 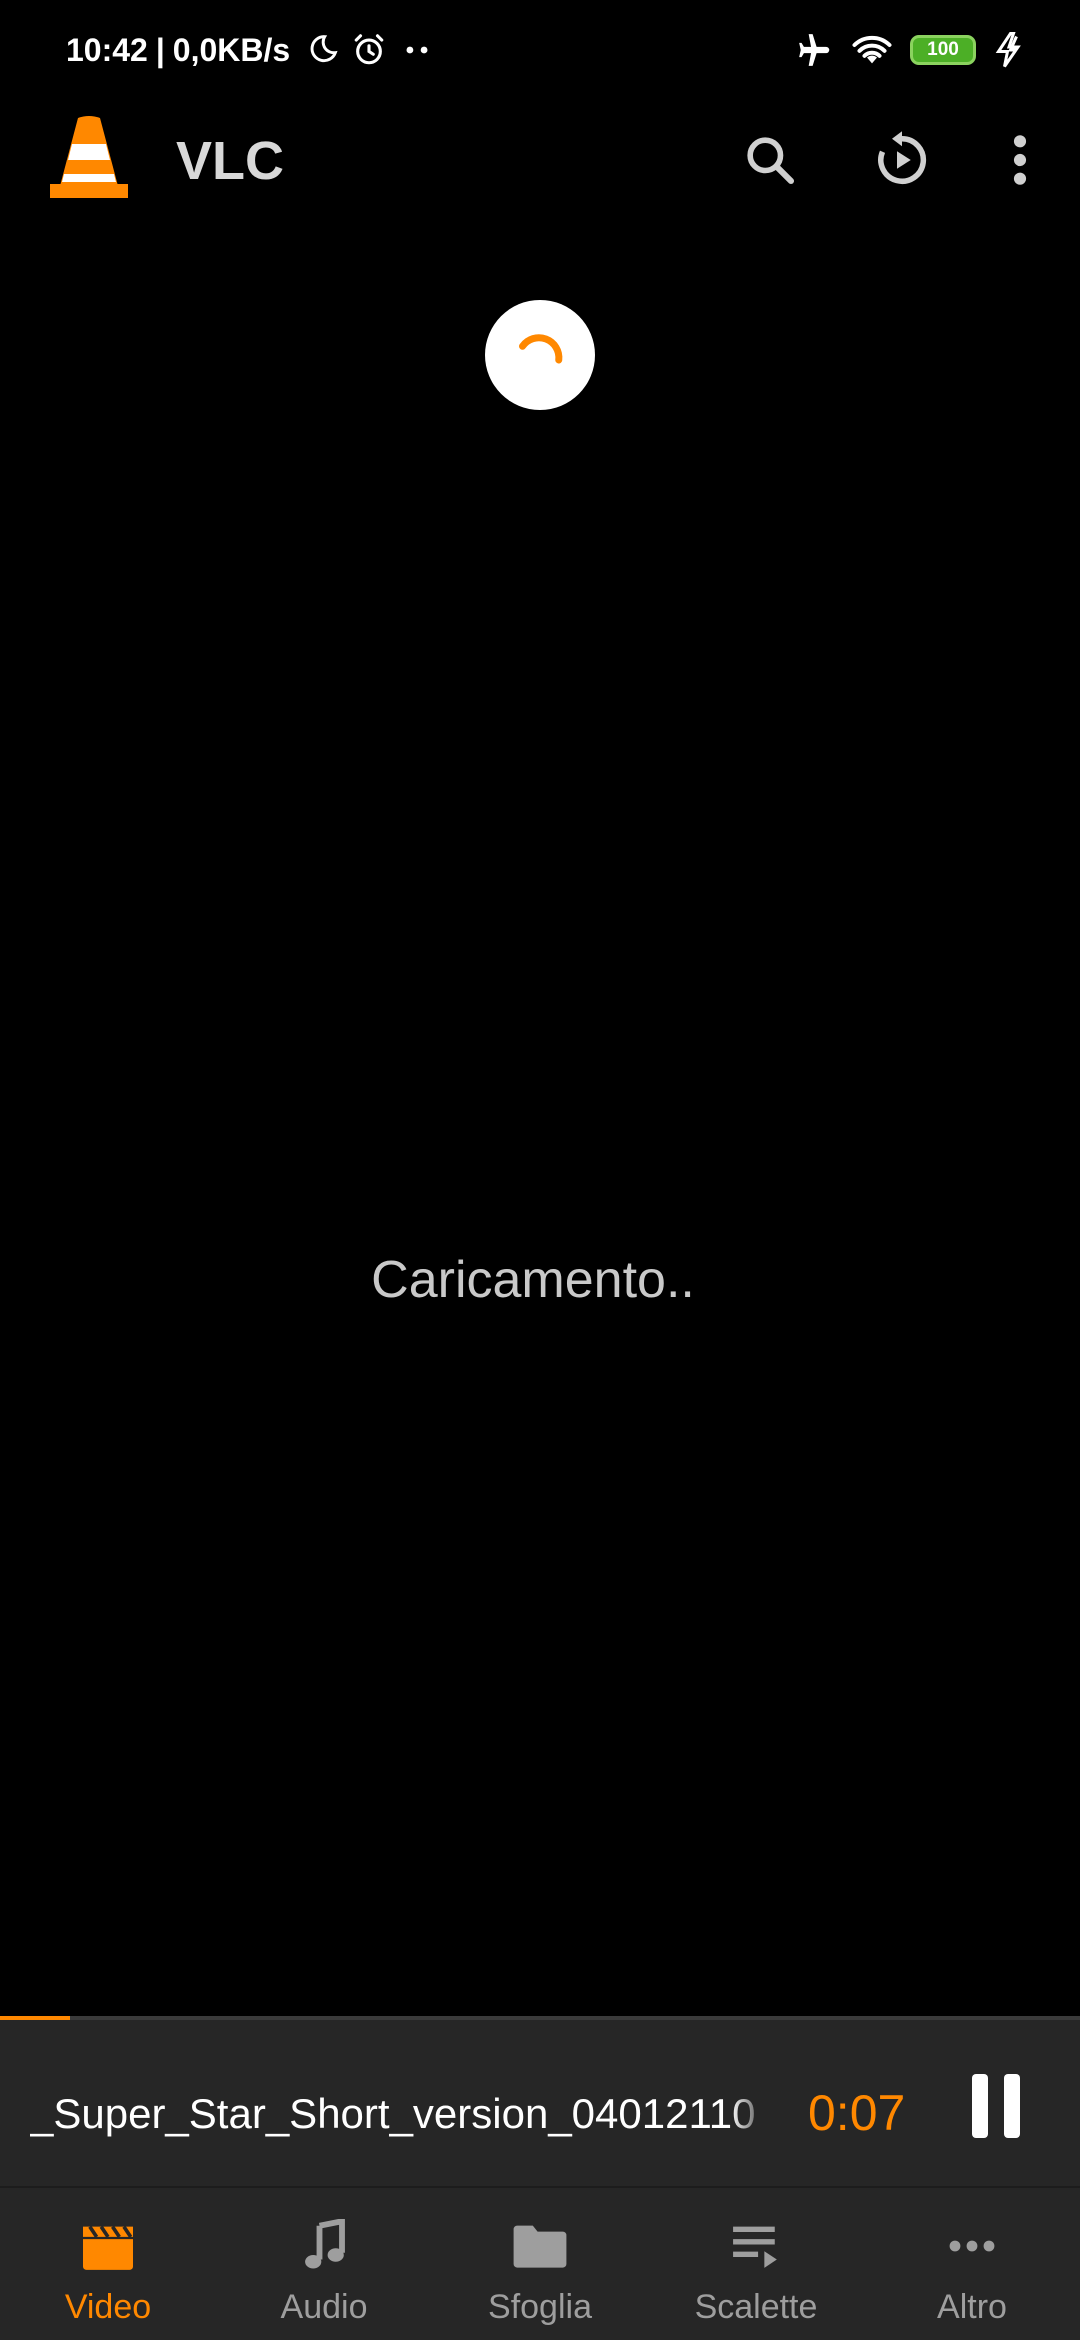 I want to click on alarm-icon, so click(x=369, y=49).